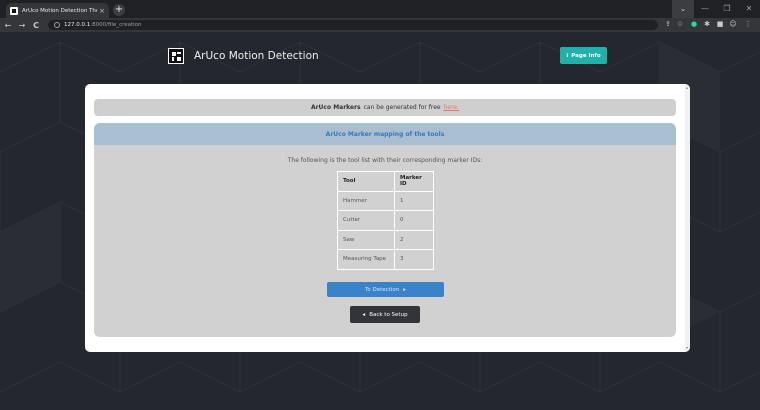 This screenshot has height=410, width=760. Describe the element at coordinates (705, 9) in the screenshot. I see `minimize-icon: —` at that location.